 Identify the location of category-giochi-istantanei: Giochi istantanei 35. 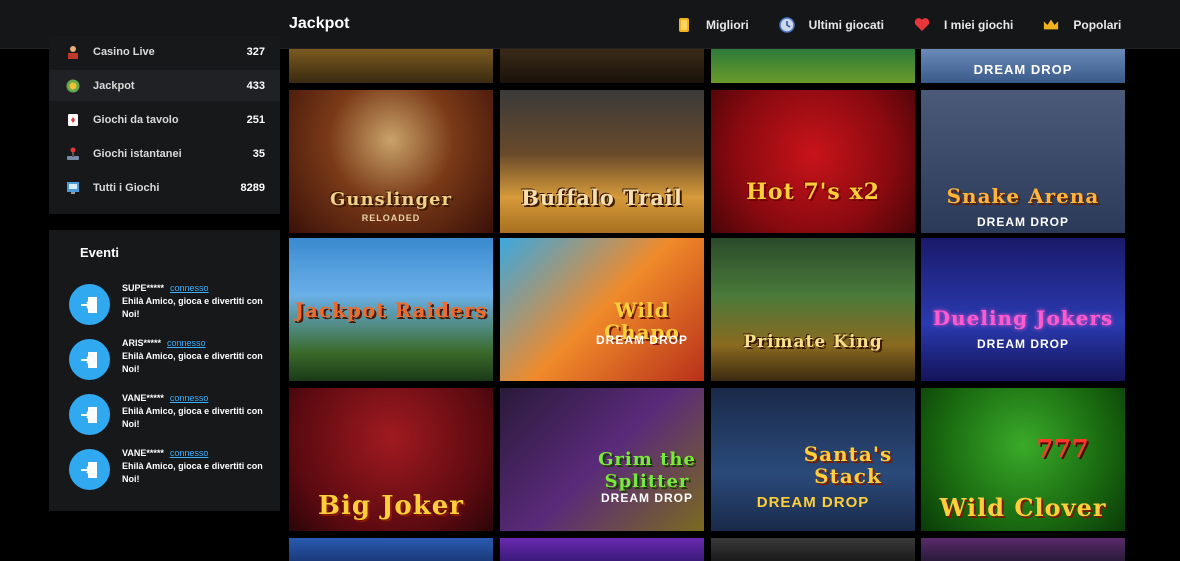
(164, 153).